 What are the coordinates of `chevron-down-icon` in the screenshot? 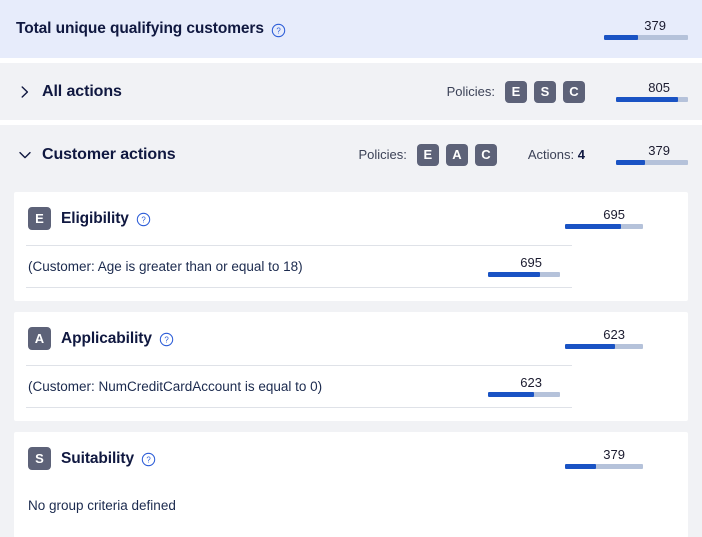 It's located at (25, 155).